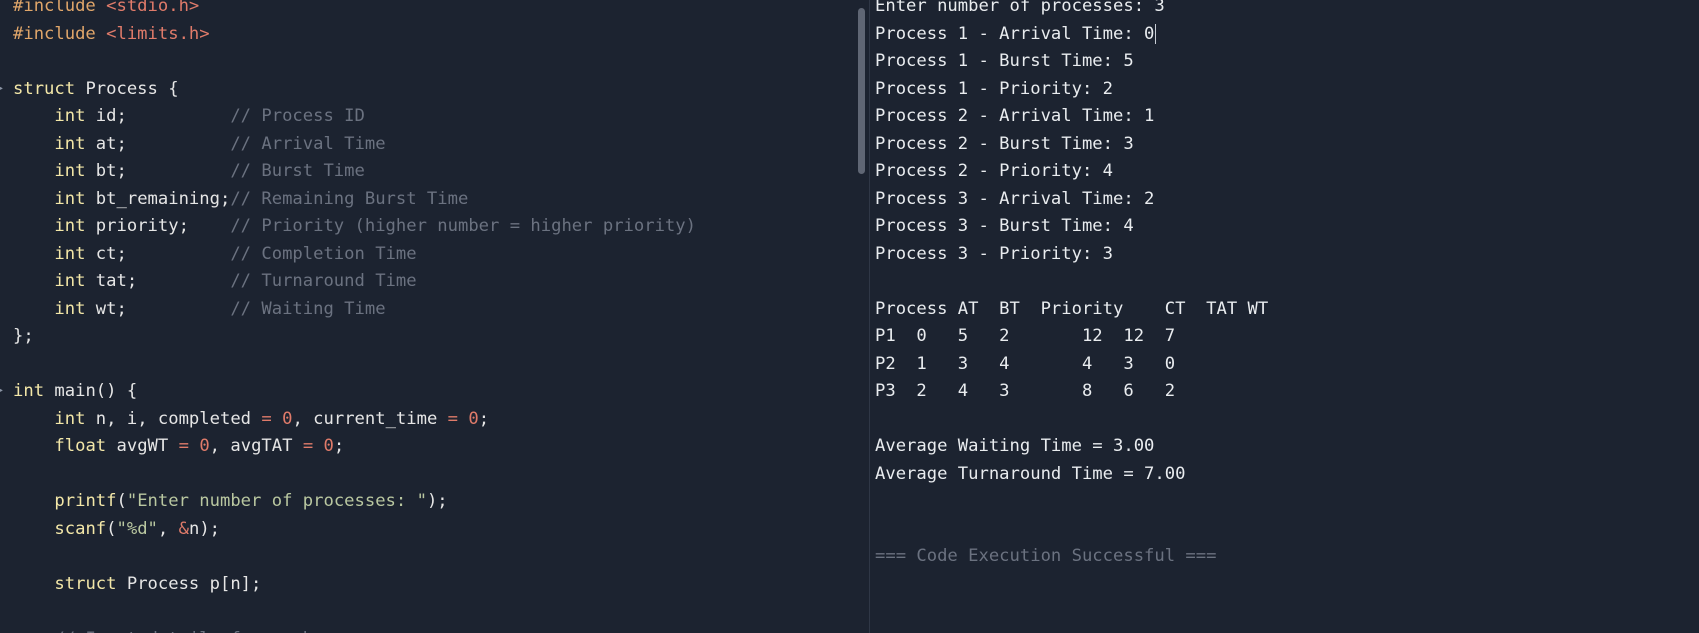 The image size is (1699, 633). I want to click on code-token: // Process ID, so click(297, 116).